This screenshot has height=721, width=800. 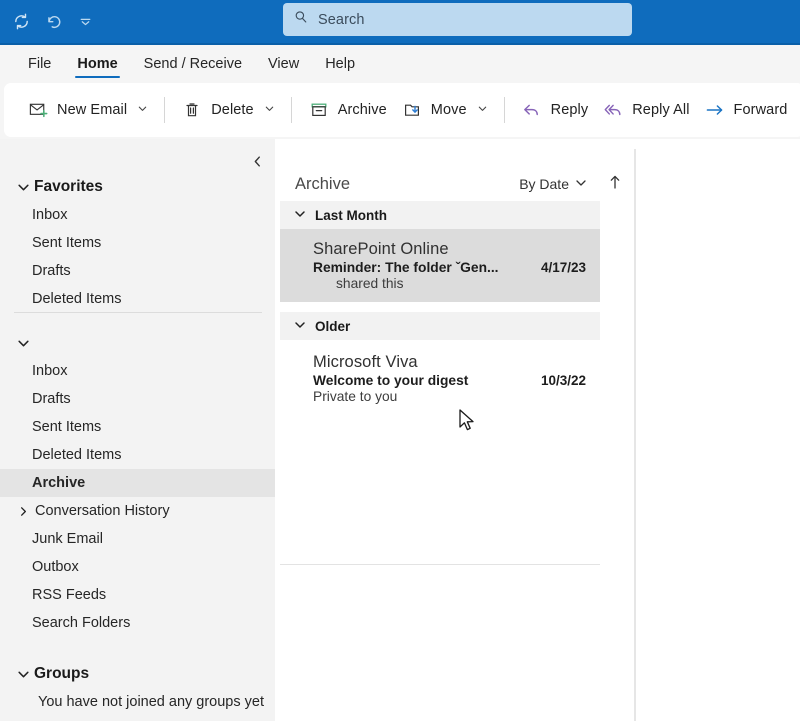 I want to click on sidebar-item-junk-email: Junk Email, so click(x=137, y=539).